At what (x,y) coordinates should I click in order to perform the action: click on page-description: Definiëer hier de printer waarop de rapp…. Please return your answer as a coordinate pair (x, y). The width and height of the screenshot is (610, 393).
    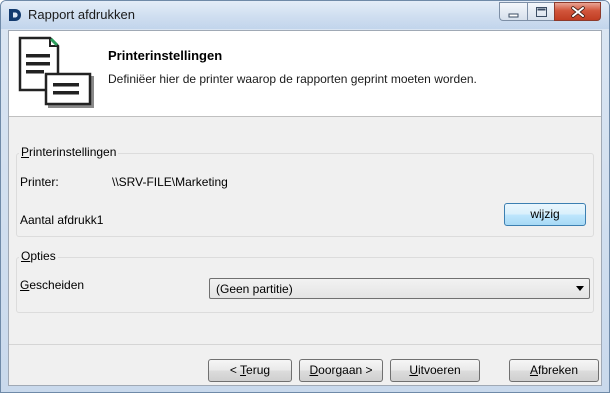
    Looking at the image, I should click on (292, 79).